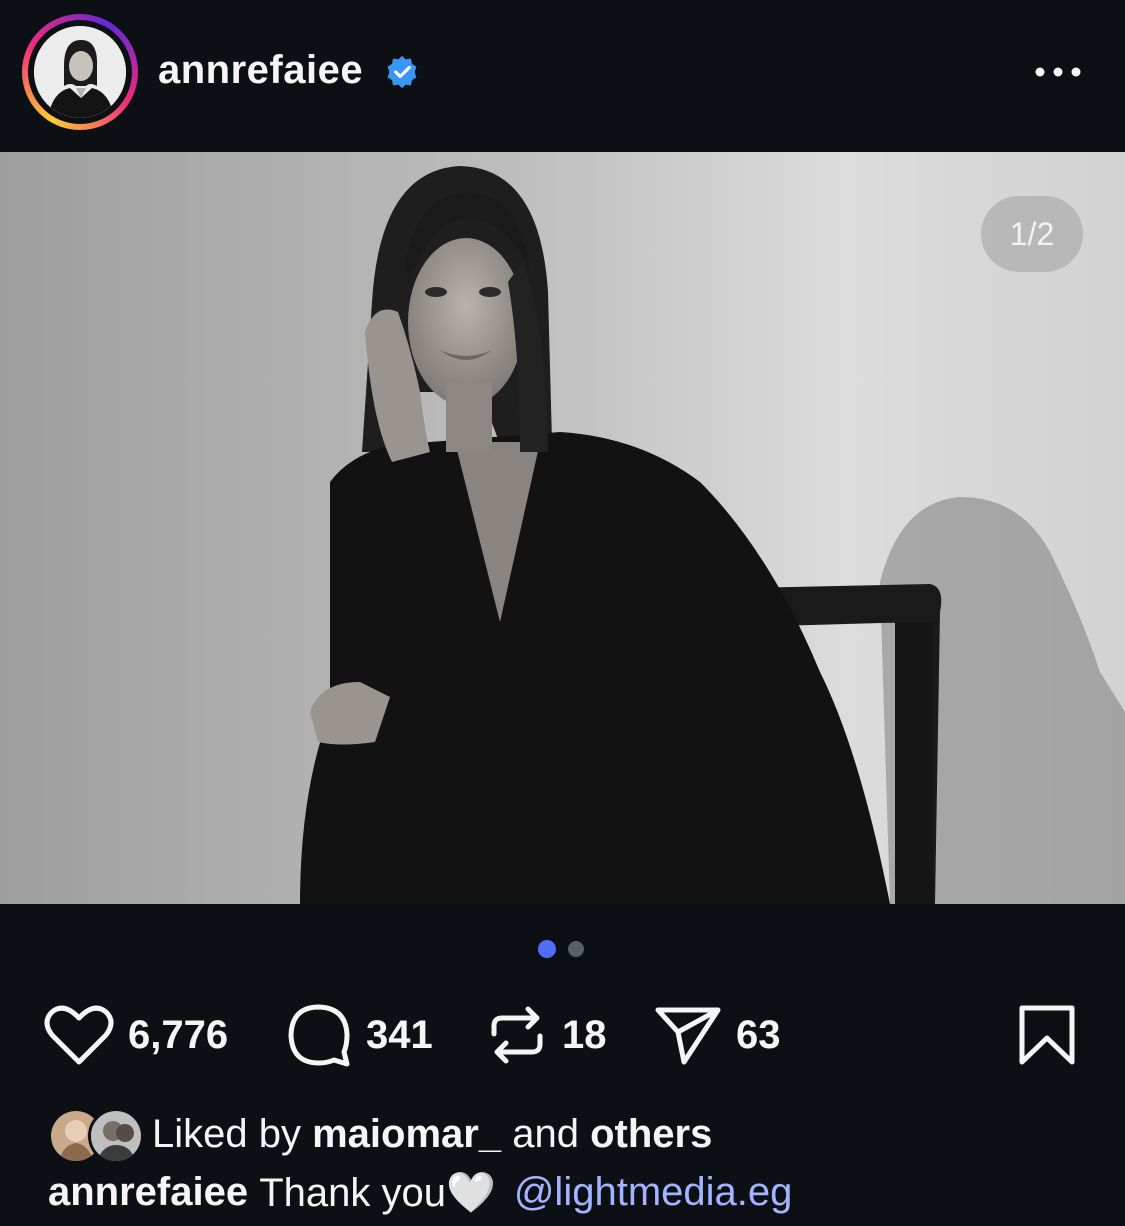 This screenshot has width=1125, height=1226. I want to click on comment-count: 341, so click(399, 1035).